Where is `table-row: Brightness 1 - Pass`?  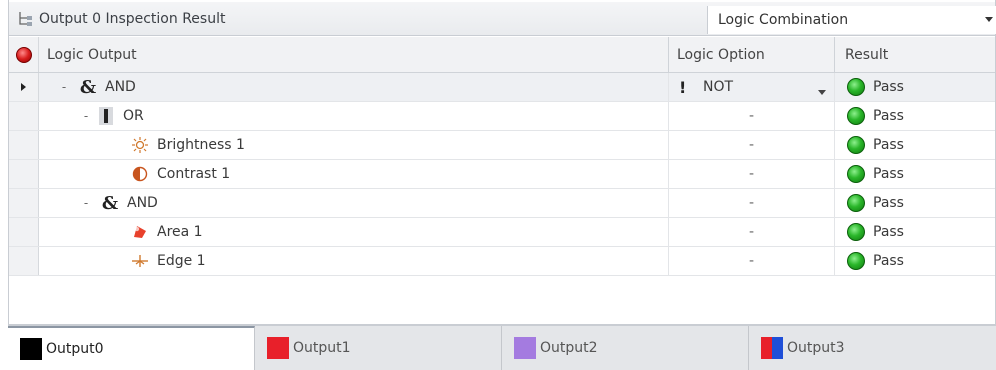 table-row: Brightness 1 - Pass is located at coordinates (502, 145).